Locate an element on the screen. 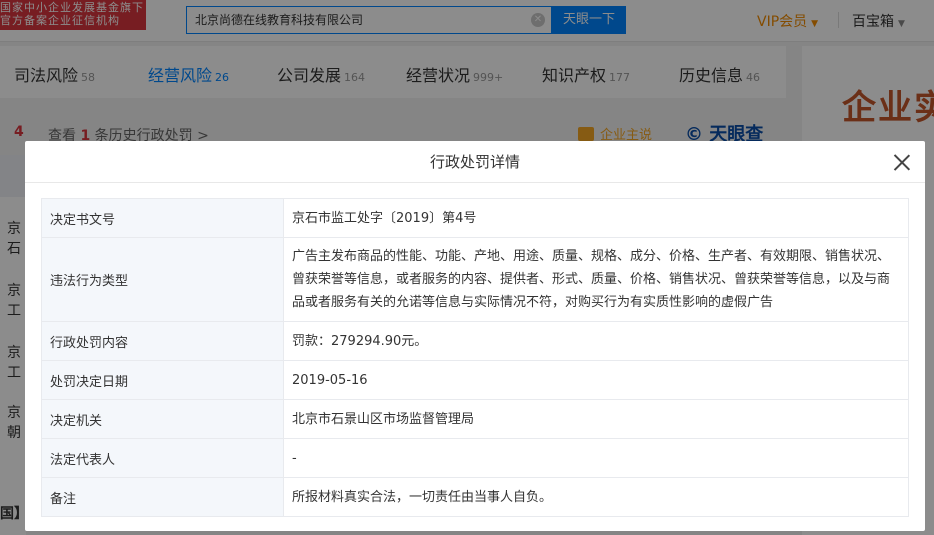 The width and height of the screenshot is (934, 535). field-label: 行政处罚内容 is located at coordinates (162, 341).